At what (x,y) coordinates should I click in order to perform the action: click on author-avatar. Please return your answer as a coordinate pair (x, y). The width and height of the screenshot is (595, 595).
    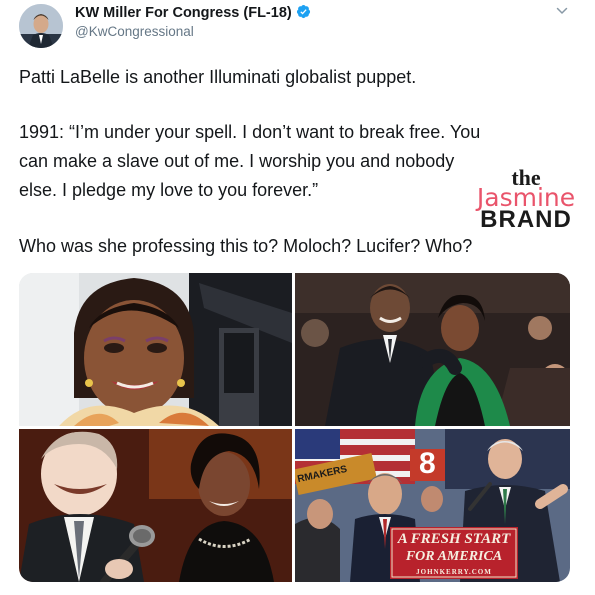
    Looking at the image, I should click on (41, 26).